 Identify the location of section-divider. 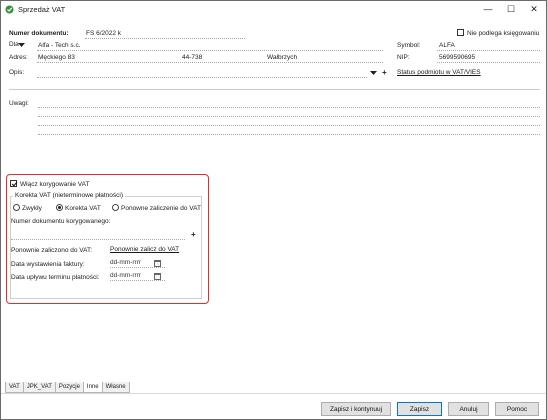
(274, 89).